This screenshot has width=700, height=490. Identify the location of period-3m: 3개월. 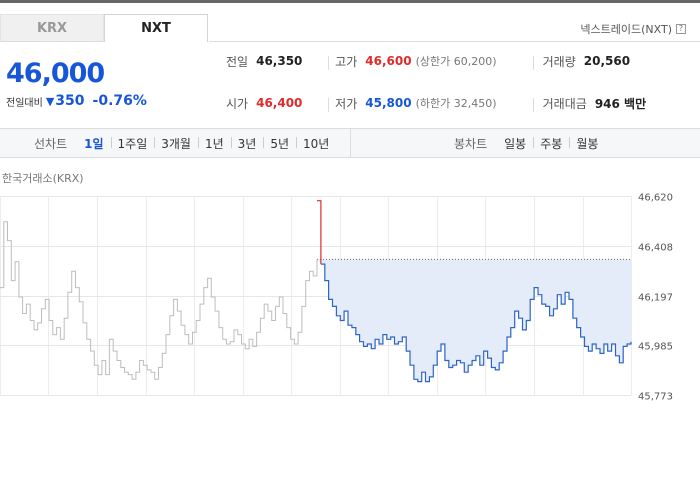
(176, 143).